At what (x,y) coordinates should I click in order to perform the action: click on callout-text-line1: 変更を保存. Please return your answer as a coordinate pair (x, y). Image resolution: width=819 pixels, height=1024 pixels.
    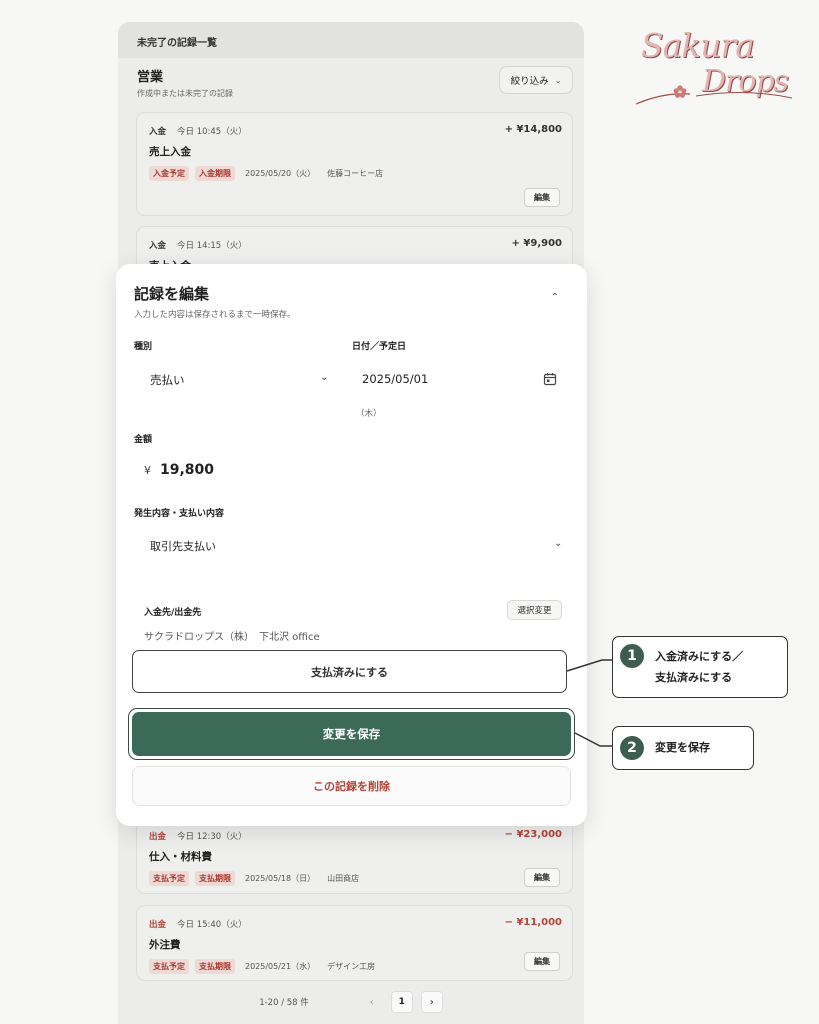
    Looking at the image, I should click on (682, 747).